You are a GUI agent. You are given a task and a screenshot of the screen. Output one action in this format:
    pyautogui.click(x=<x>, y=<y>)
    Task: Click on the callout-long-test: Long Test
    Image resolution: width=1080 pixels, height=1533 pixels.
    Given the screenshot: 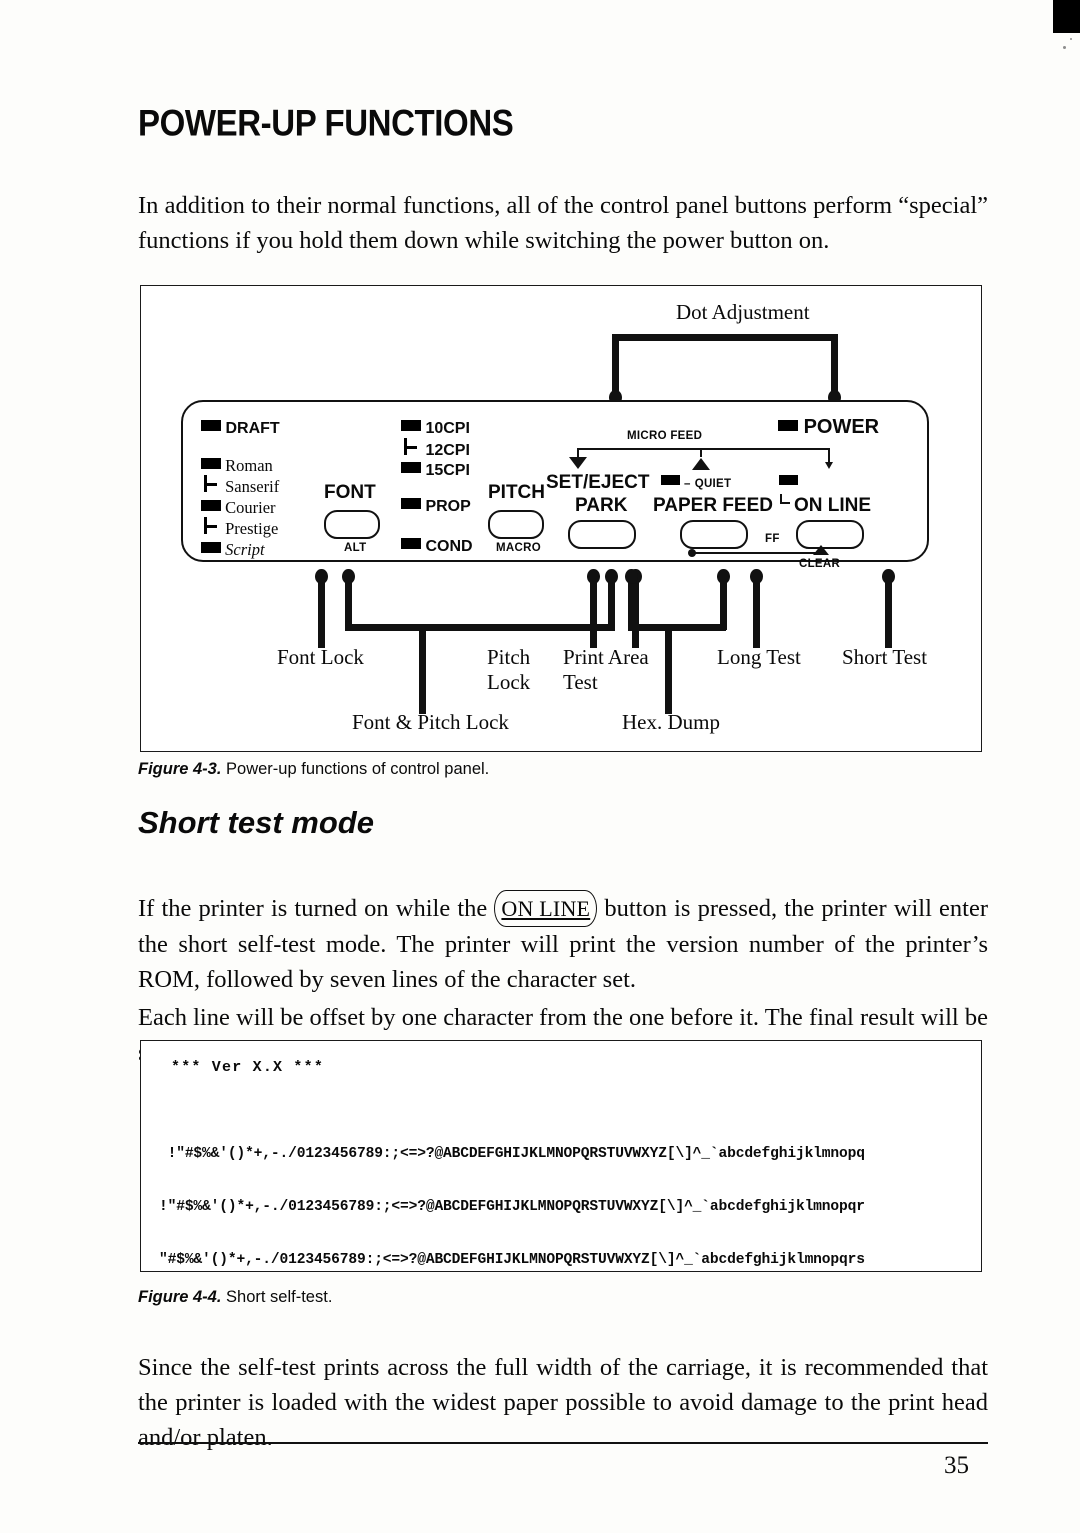 What is the action you would take?
    pyautogui.click(x=759, y=657)
    